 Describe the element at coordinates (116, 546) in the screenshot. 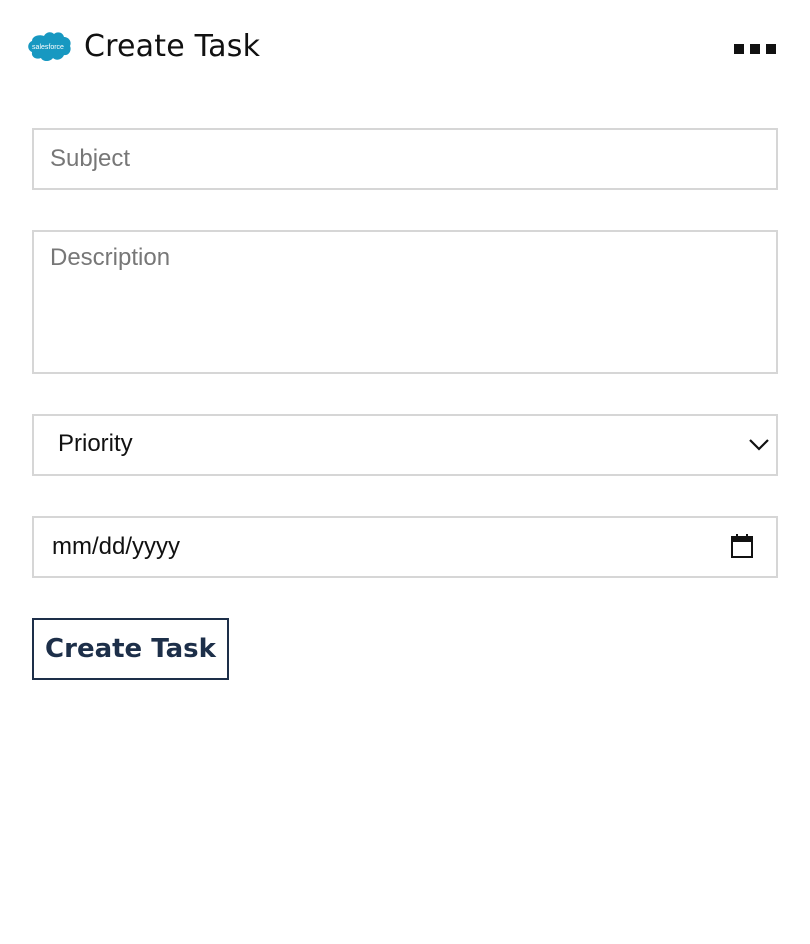

I see `due-date-value: mm/dd/yyyy` at that location.